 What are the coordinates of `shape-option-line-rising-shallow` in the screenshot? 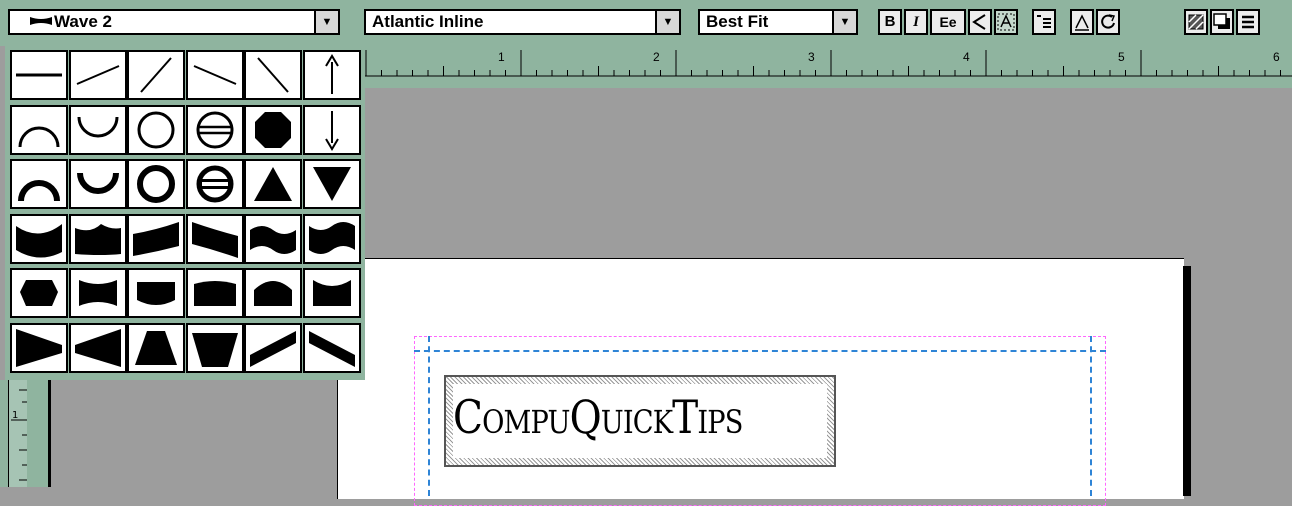 It's located at (97, 75).